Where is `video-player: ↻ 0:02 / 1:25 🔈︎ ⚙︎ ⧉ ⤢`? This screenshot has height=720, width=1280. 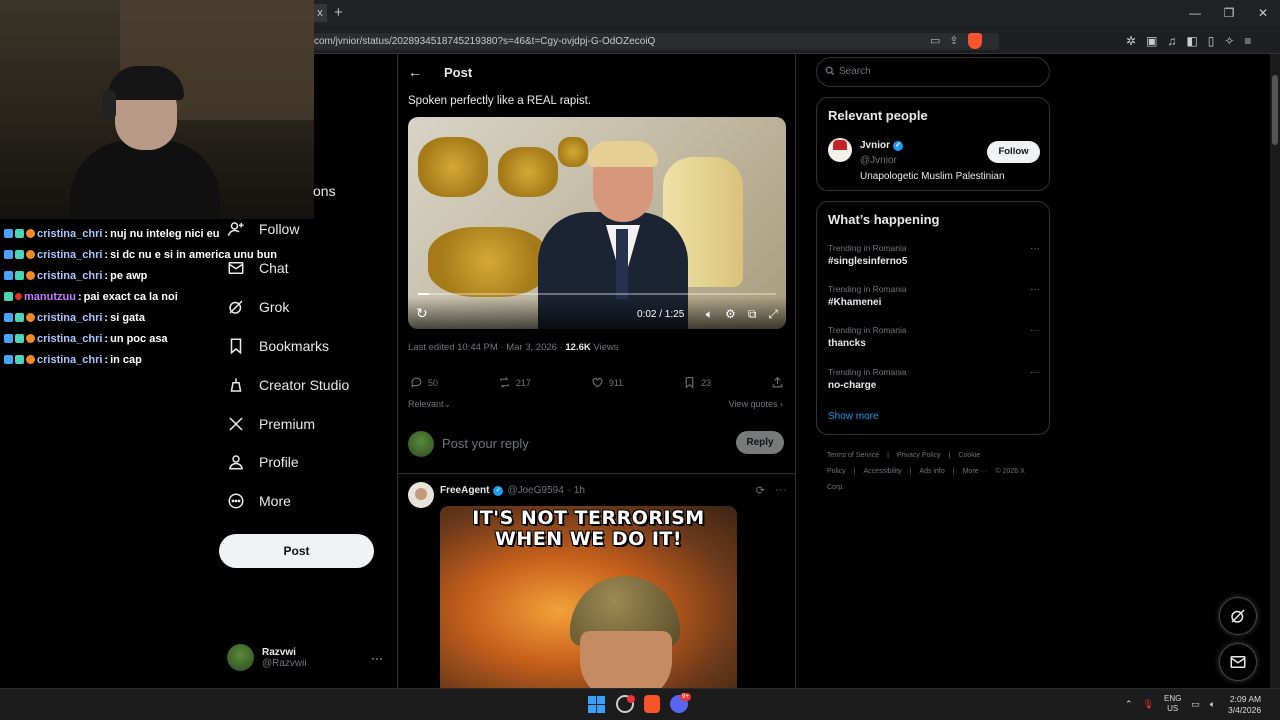 video-player: ↻ 0:02 / 1:25 🔈︎ ⚙︎ ⧉ ⤢ is located at coordinates (597, 223).